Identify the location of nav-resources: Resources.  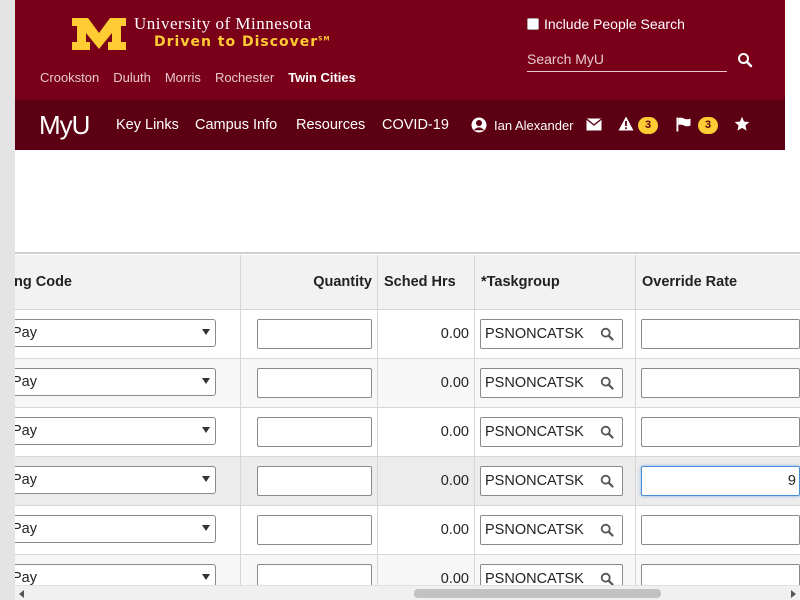
(330, 125).